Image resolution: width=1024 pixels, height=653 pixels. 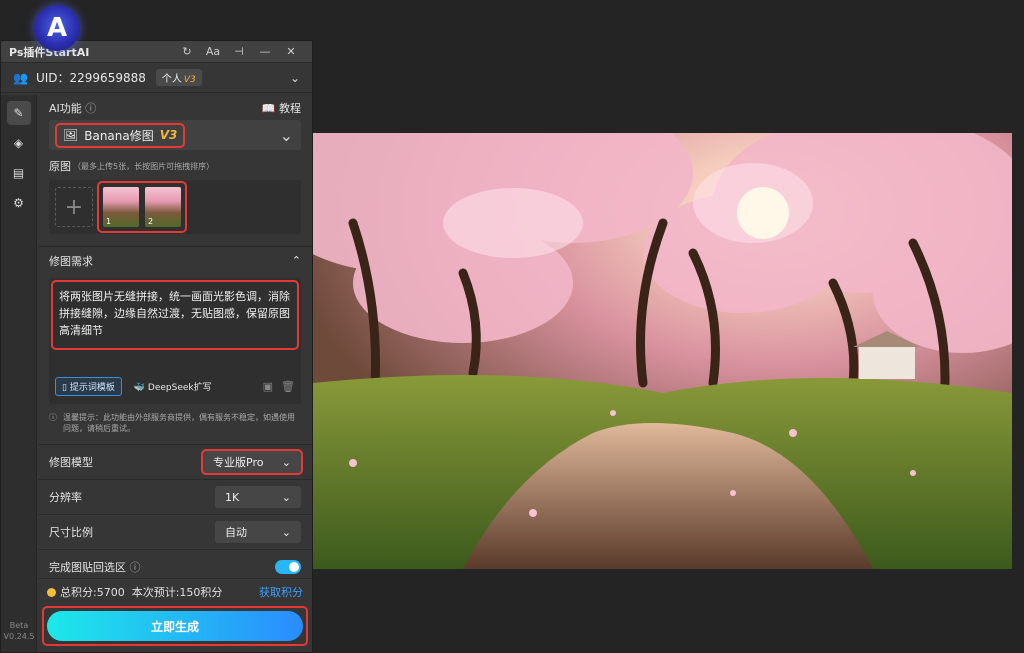 What do you see at coordinates (175, 260) in the screenshot?
I see `request-header: 修图需求 ⌃` at bounding box center [175, 260].